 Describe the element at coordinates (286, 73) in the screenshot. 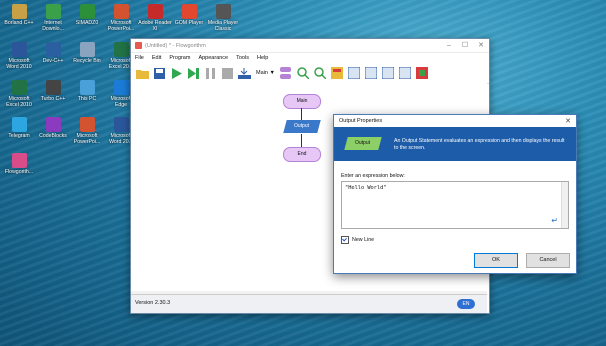

I see `function-manager-icon` at that location.